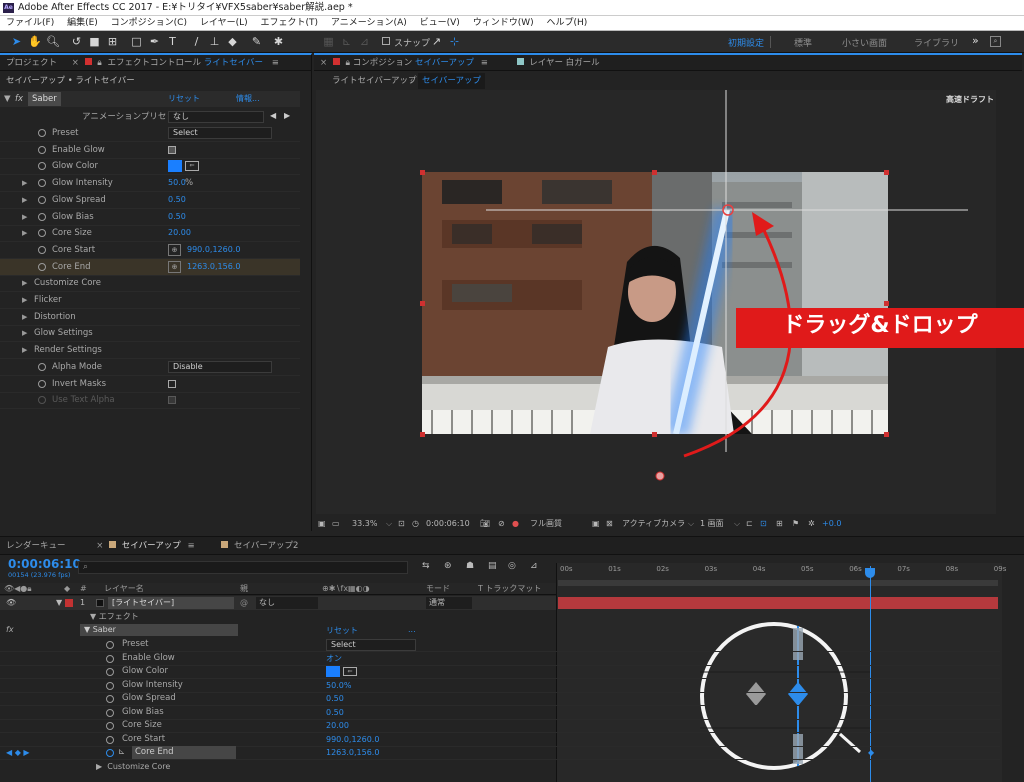  What do you see at coordinates (290, 23) in the screenshot?
I see `menu-effect: エフェクト(T)` at bounding box center [290, 23].